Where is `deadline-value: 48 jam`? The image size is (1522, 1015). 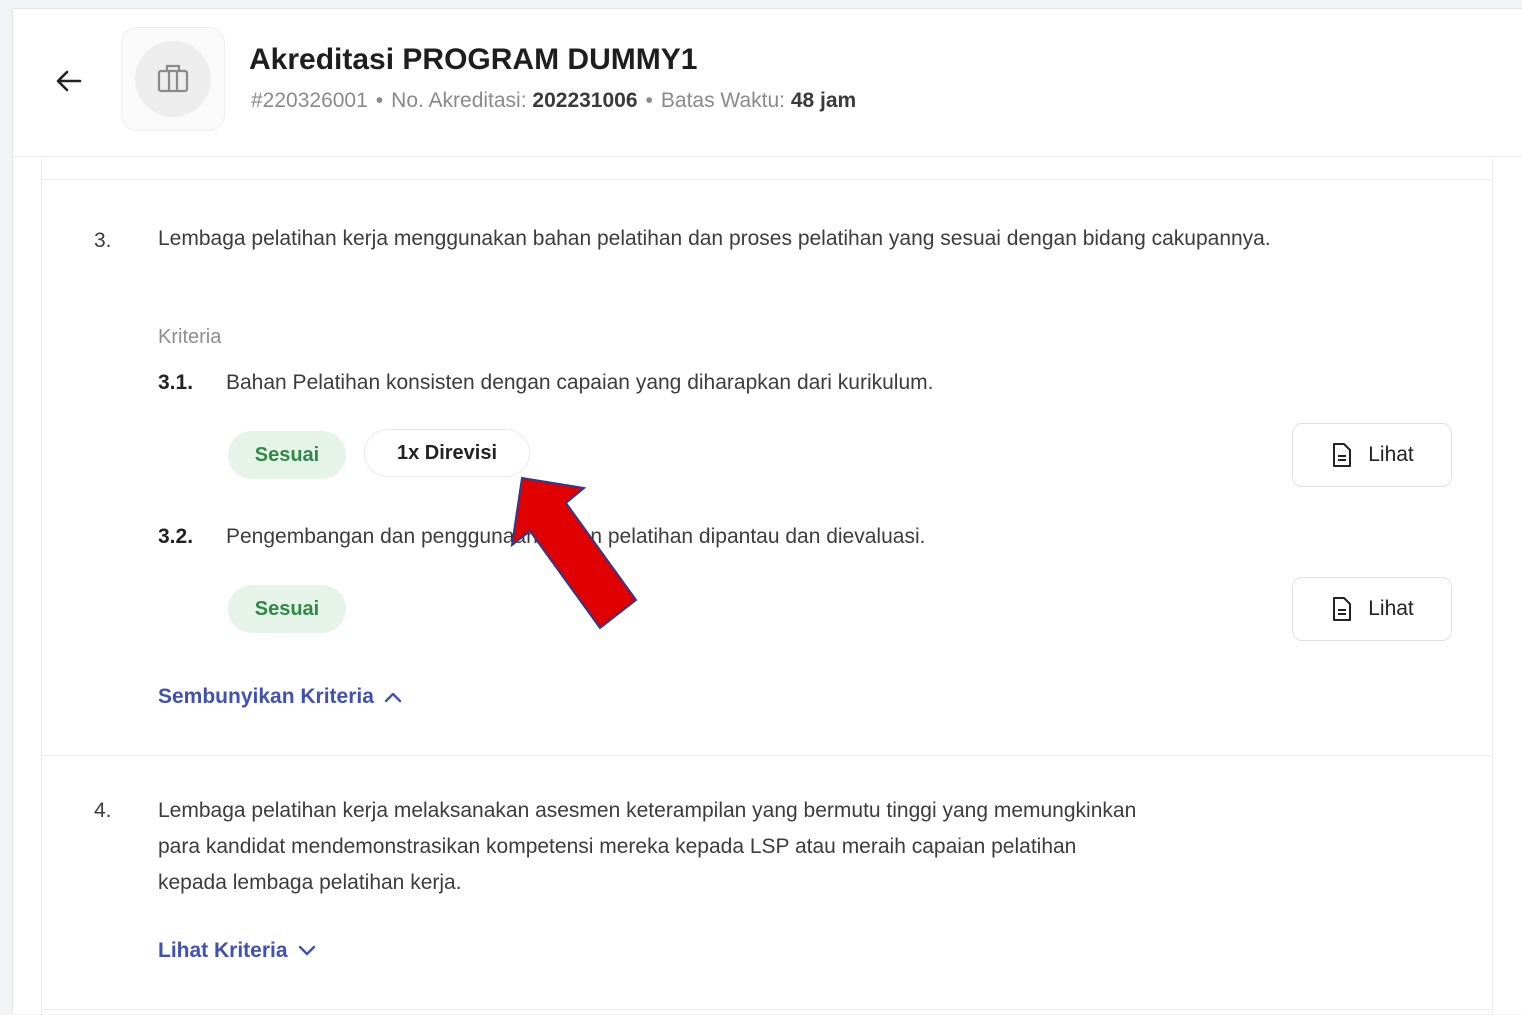 deadline-value: 48 jam is located at coordinates (823, 100).